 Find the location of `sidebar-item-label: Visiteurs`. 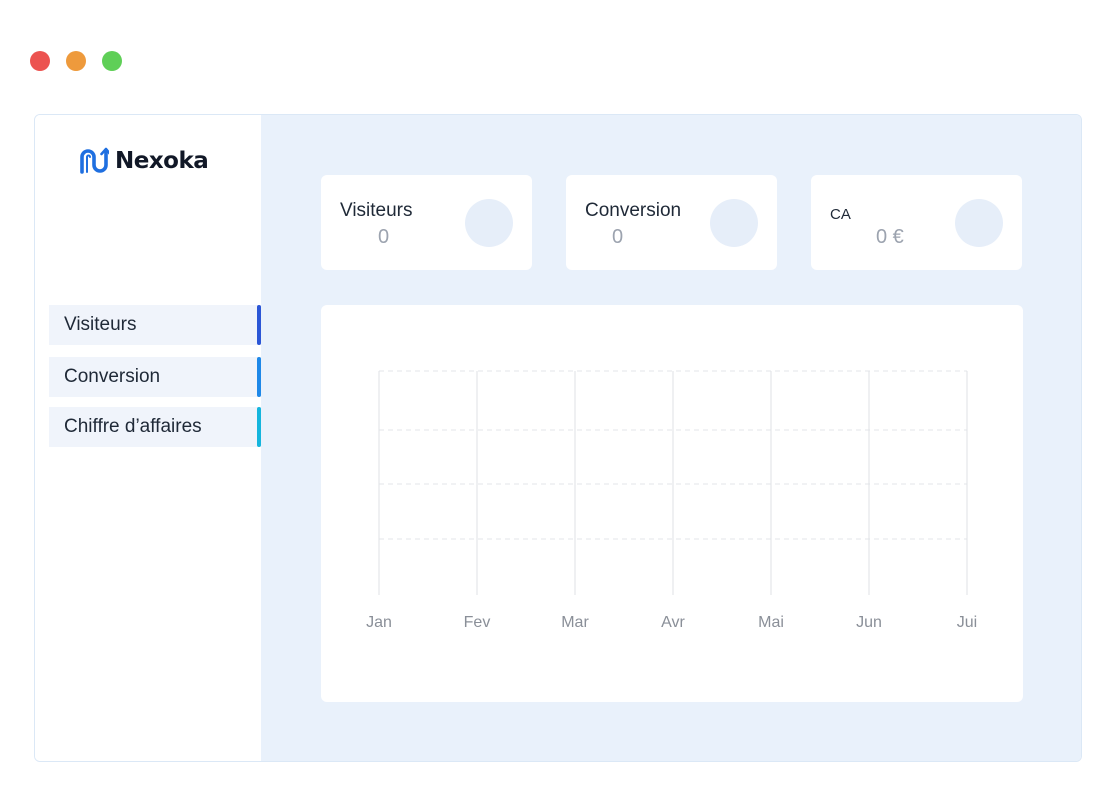

sidebar-item-label: Visiteurs is located at coordinates (100, 324).